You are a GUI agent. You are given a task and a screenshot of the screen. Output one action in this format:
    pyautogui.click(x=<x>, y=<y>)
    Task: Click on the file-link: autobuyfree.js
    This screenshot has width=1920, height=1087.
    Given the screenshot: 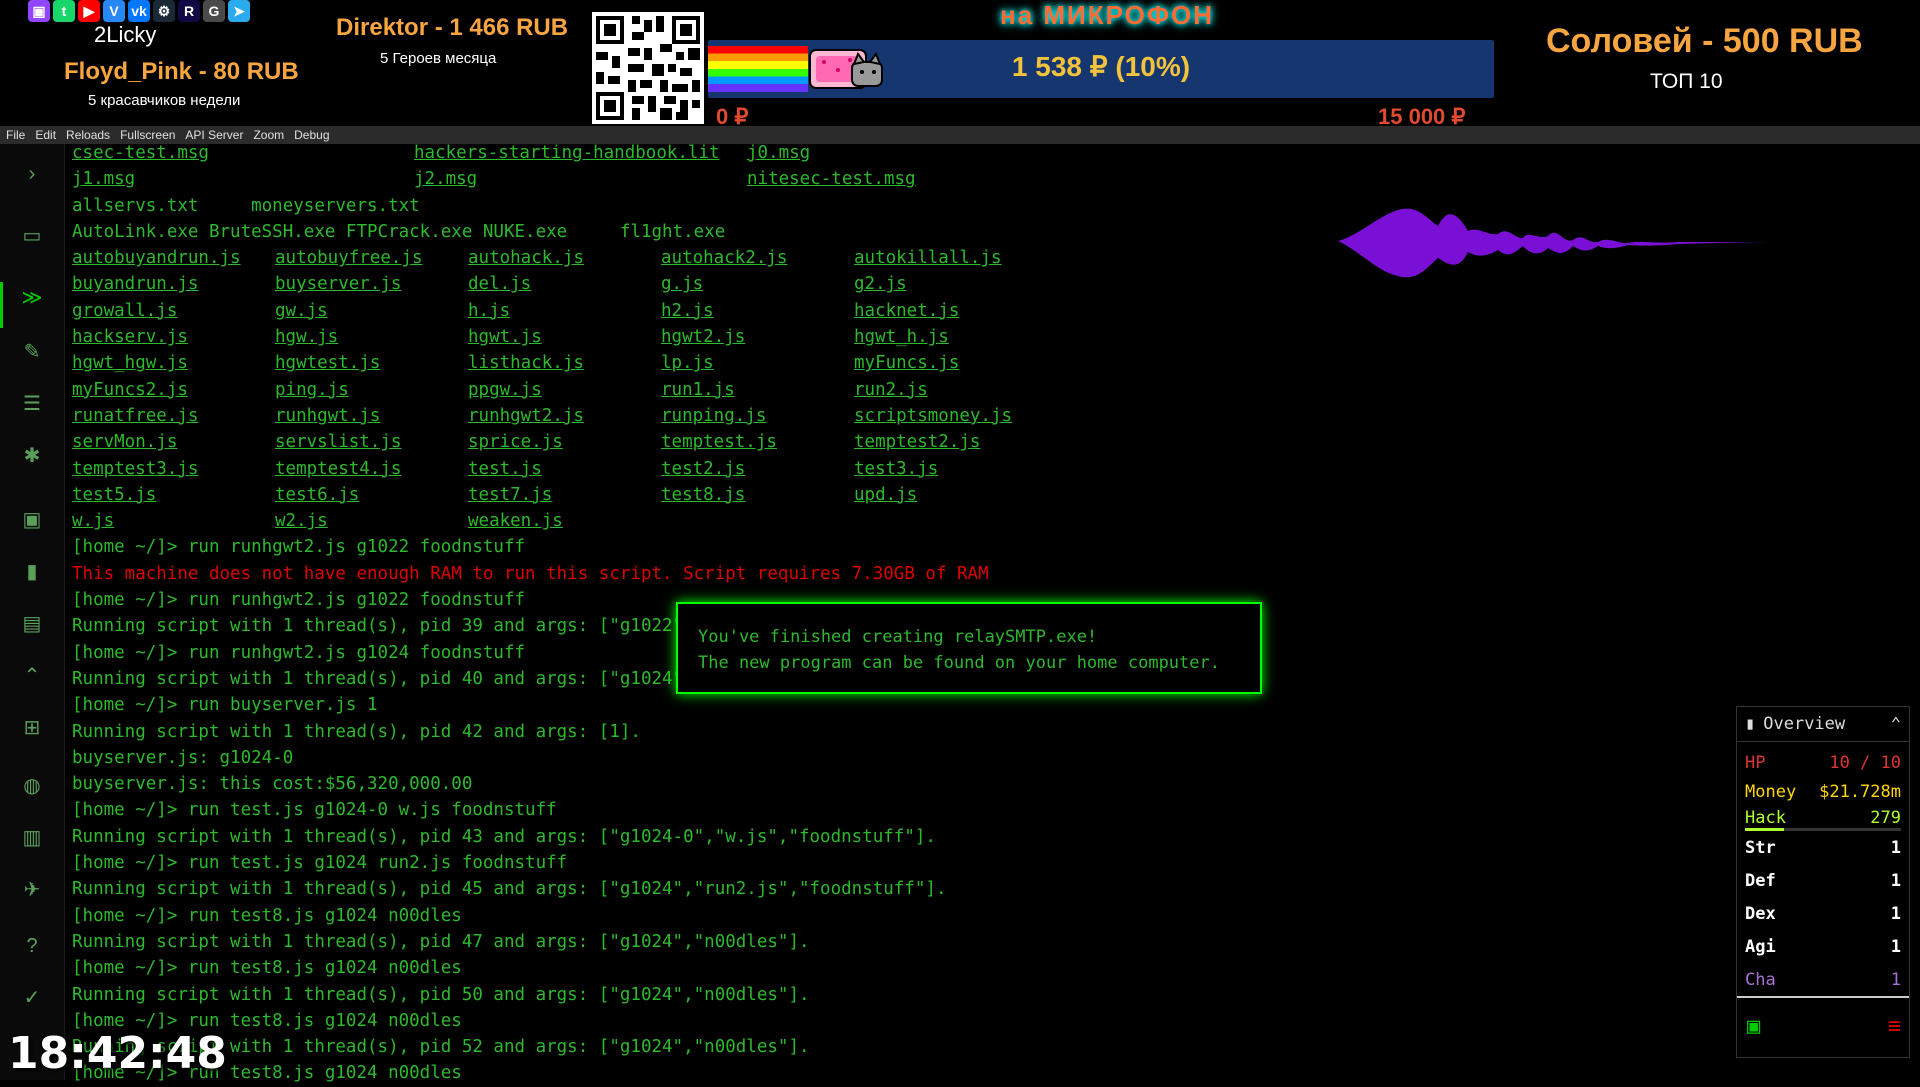 What is the action you would take?
    pyautogui.click(x=371, y=258)
    